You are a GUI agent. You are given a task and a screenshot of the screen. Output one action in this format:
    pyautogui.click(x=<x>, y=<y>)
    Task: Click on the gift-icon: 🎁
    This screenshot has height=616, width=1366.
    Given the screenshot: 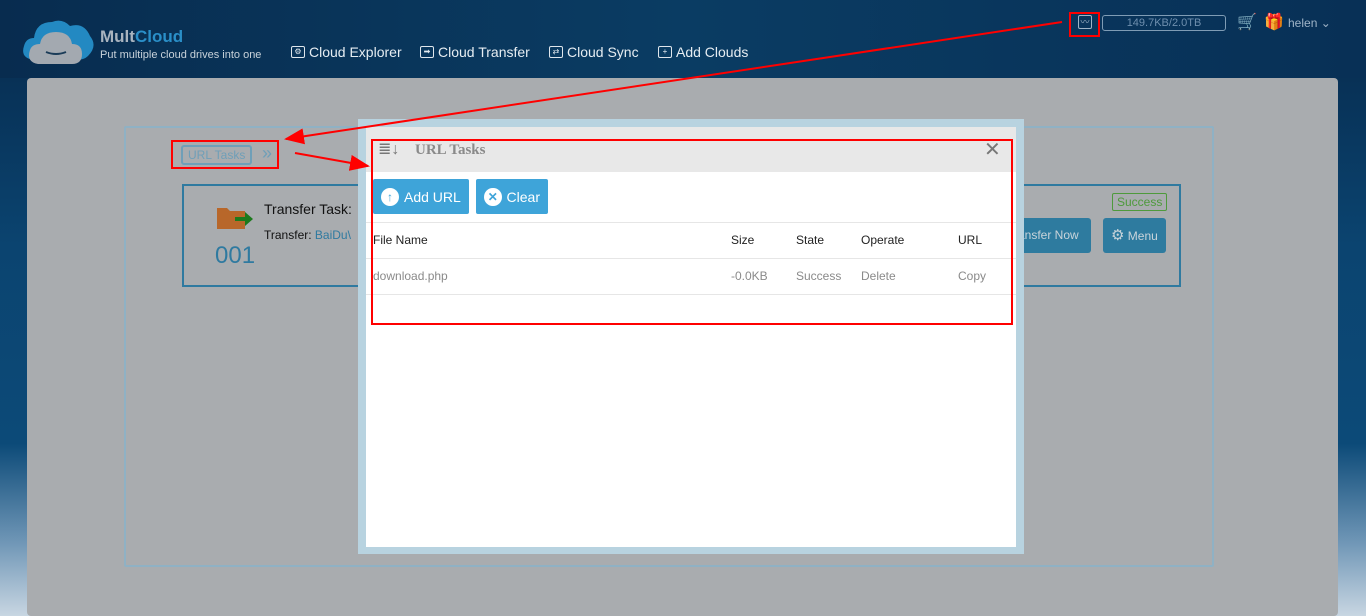 What is the action you would take?
    pyautogui.click(x=1274, y=22)
    